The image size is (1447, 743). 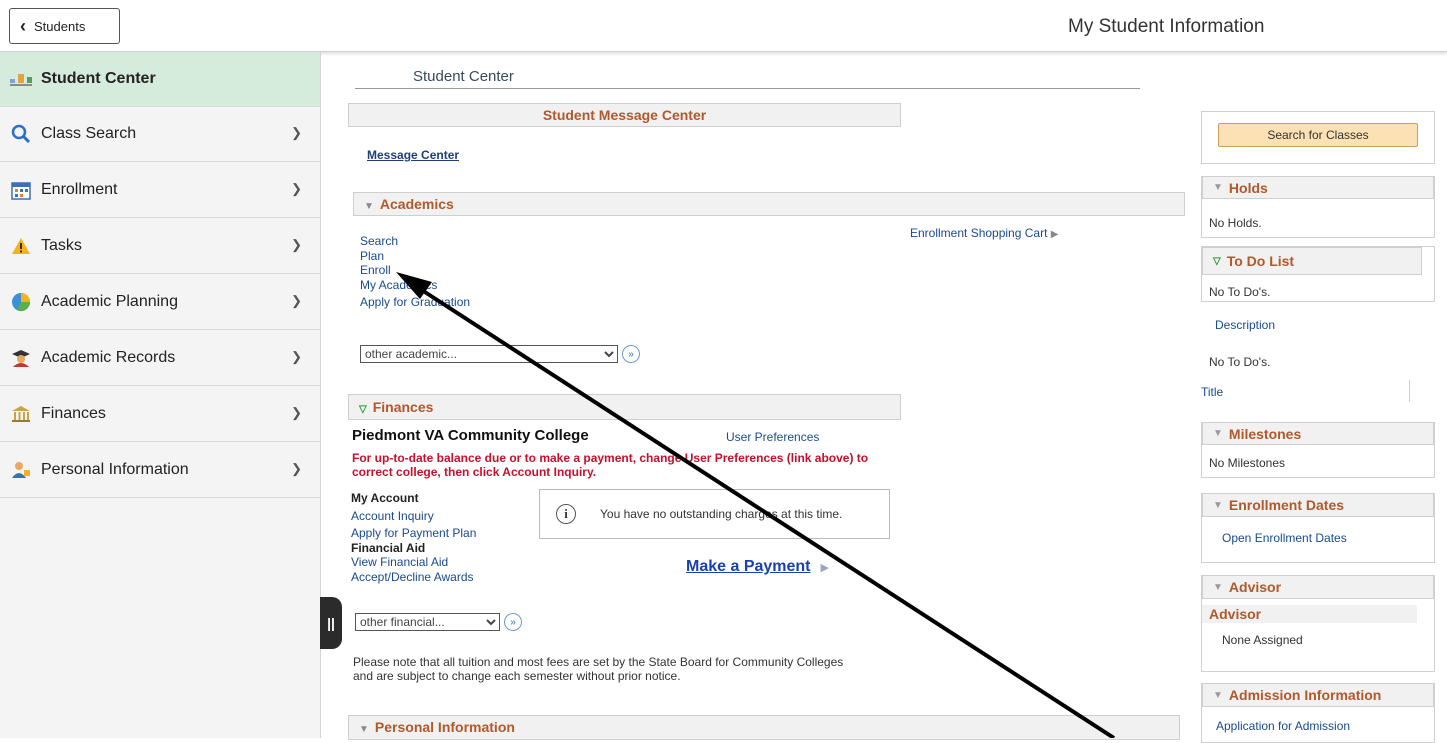 I want to click on holds-text: No Holds., so click(x=1235, y=223).